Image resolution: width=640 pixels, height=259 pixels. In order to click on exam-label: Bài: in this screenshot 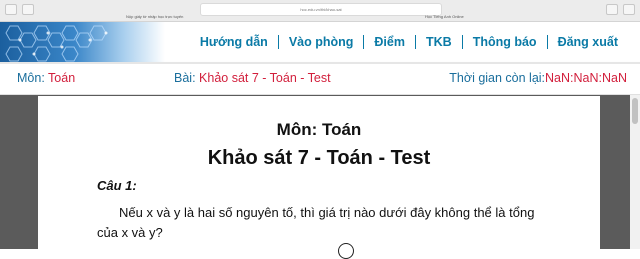, I will do `click(185, 78)`.